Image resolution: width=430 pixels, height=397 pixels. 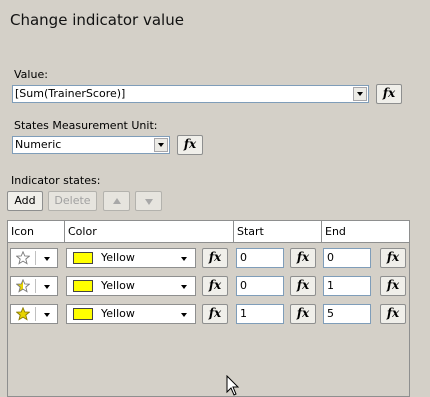 What do you see at coordinates (38, 144) in the screenshot?
I see `measurement-unit-text: Numeric` at bounding box center [38, 144].